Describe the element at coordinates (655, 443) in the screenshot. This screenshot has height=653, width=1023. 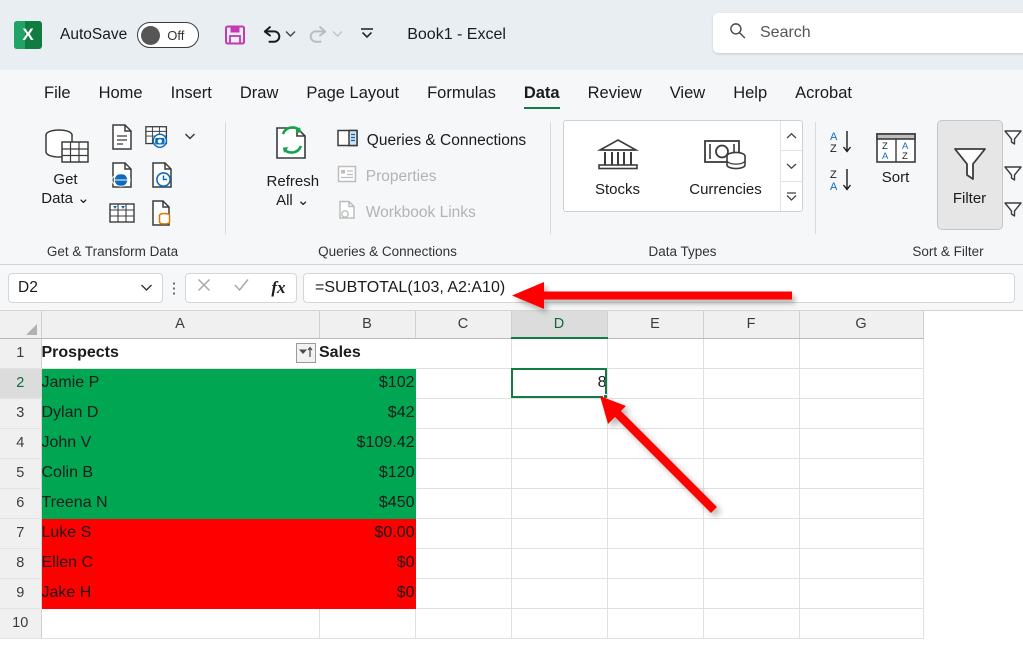
I see `cell-e4` at that location.